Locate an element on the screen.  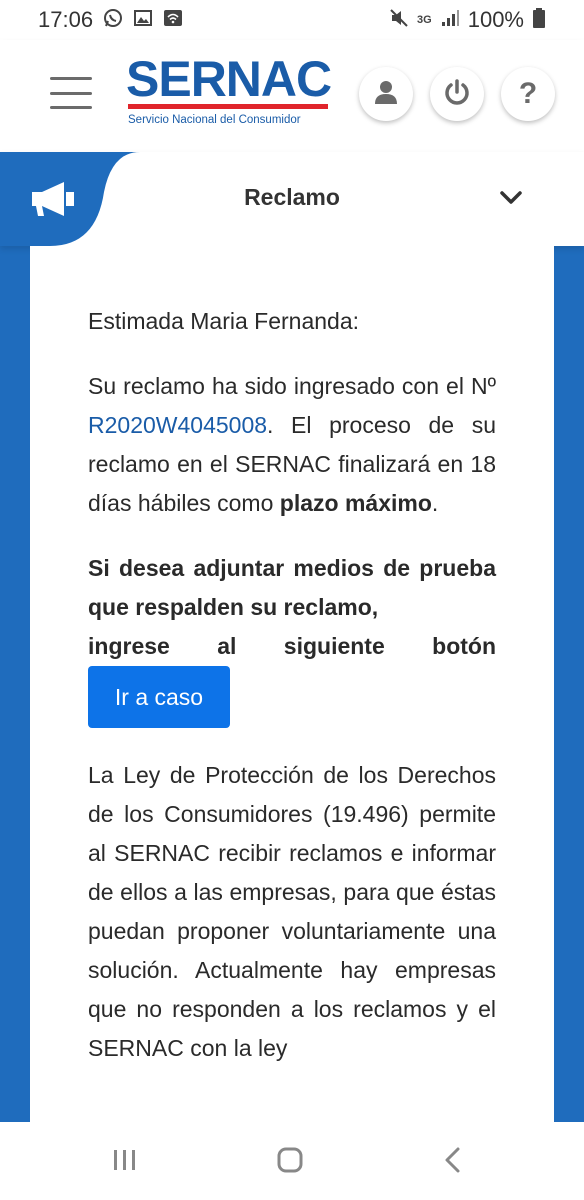
user-icon is located at coordinates (386, 94).